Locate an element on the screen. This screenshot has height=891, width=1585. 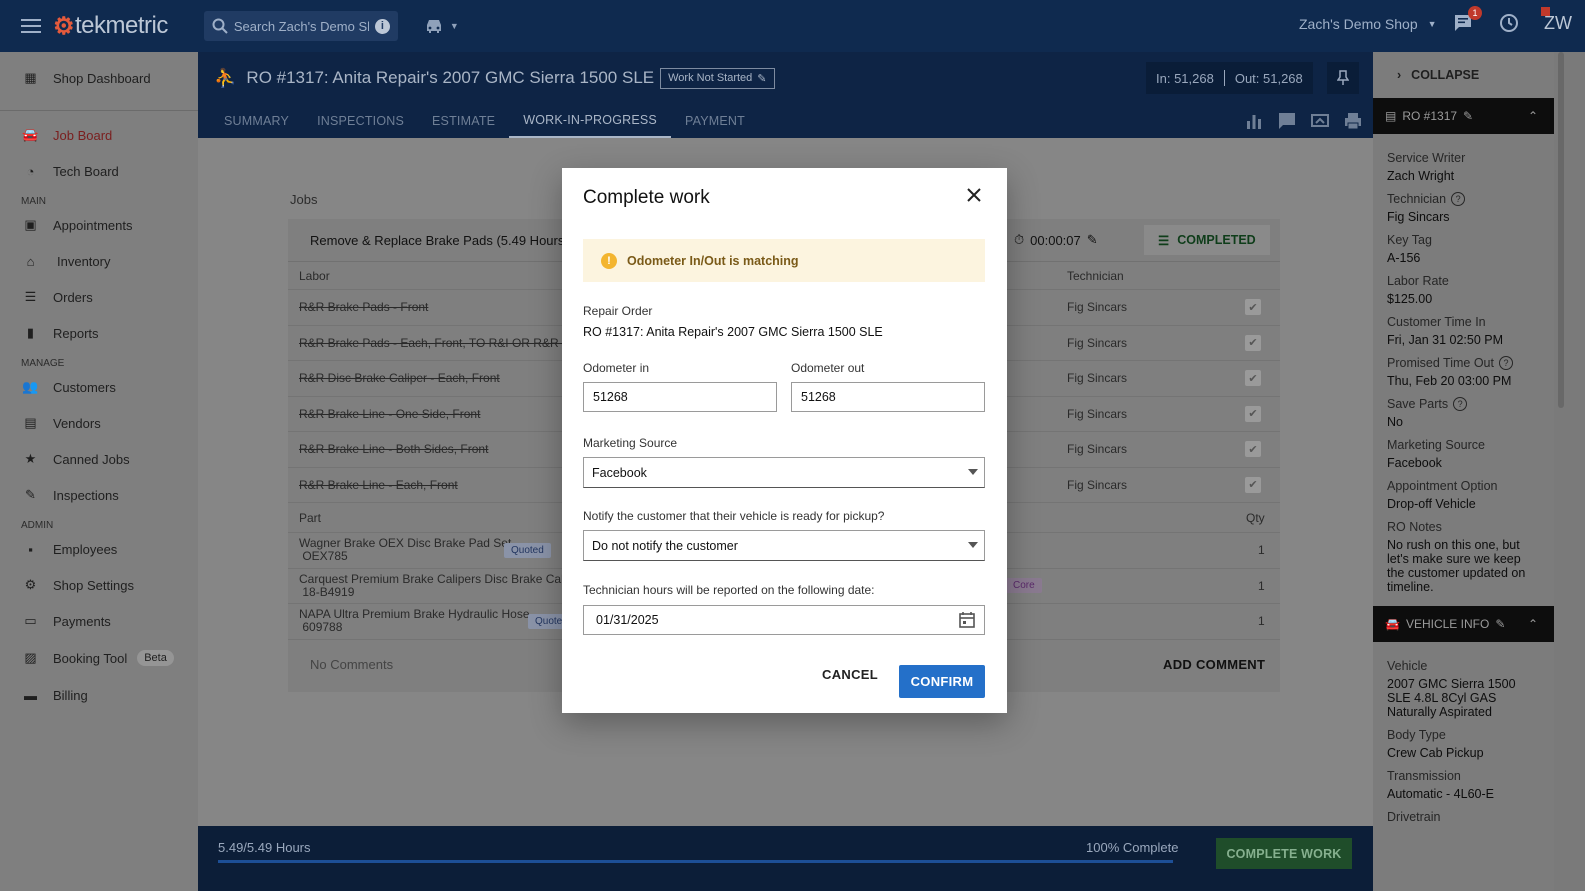
vehicle-info-header: 🚘 VEHICLE INFO ✎ ⌃ is located at coordinates (1463, 624).